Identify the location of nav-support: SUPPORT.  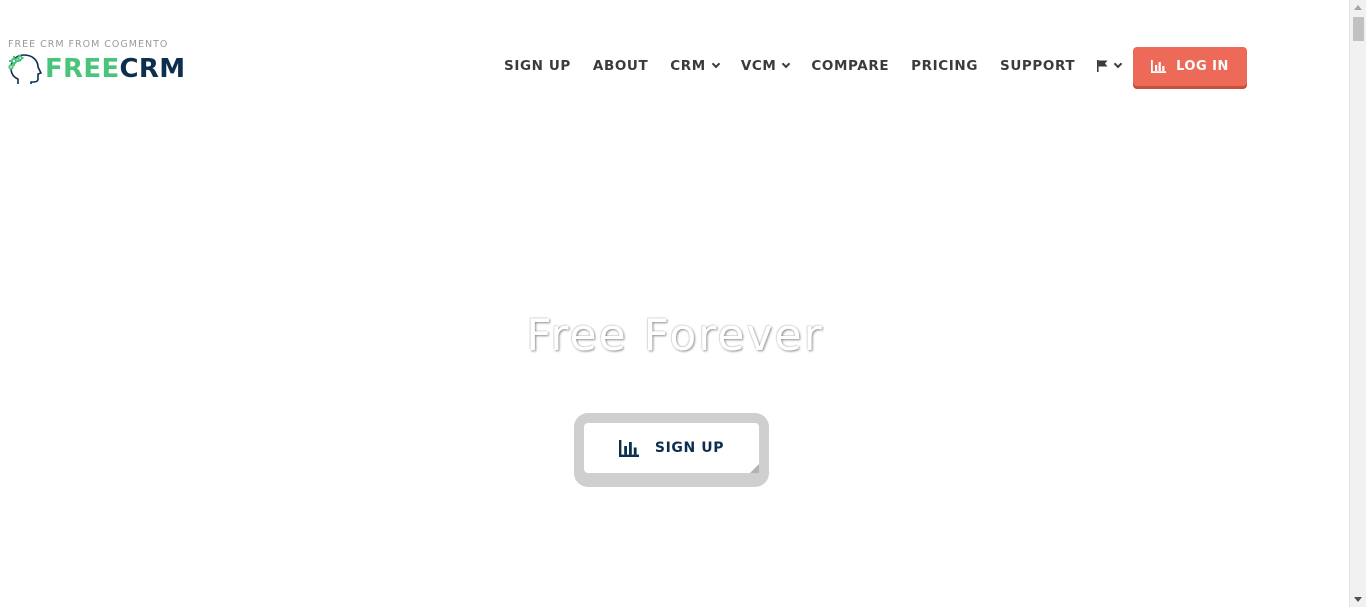
(1037, 66).